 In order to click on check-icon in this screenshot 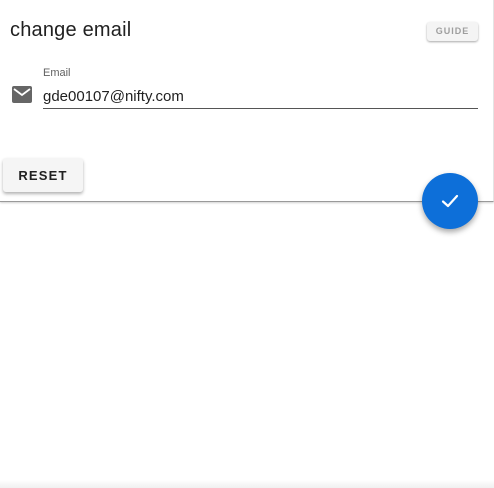, I will do `click(450, 201)`.